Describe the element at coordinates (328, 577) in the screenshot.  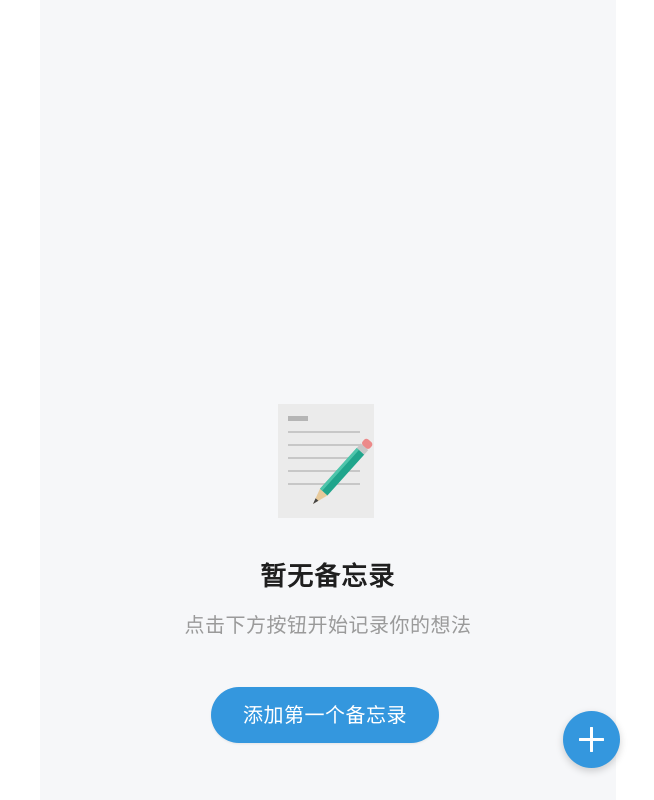
I see `empty-state-title: 暂无备忘录` at that location.